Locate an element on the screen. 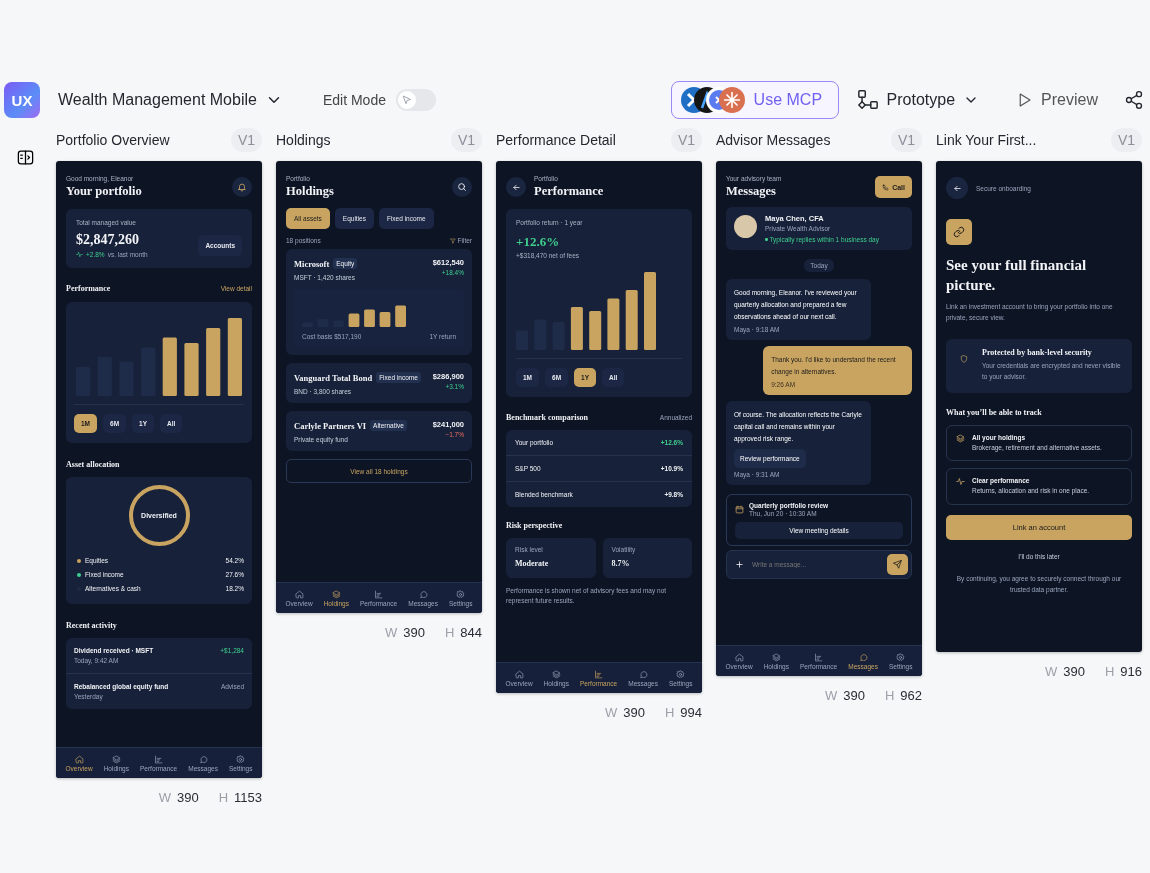  bell-icon is located at coordinates (242, 187).